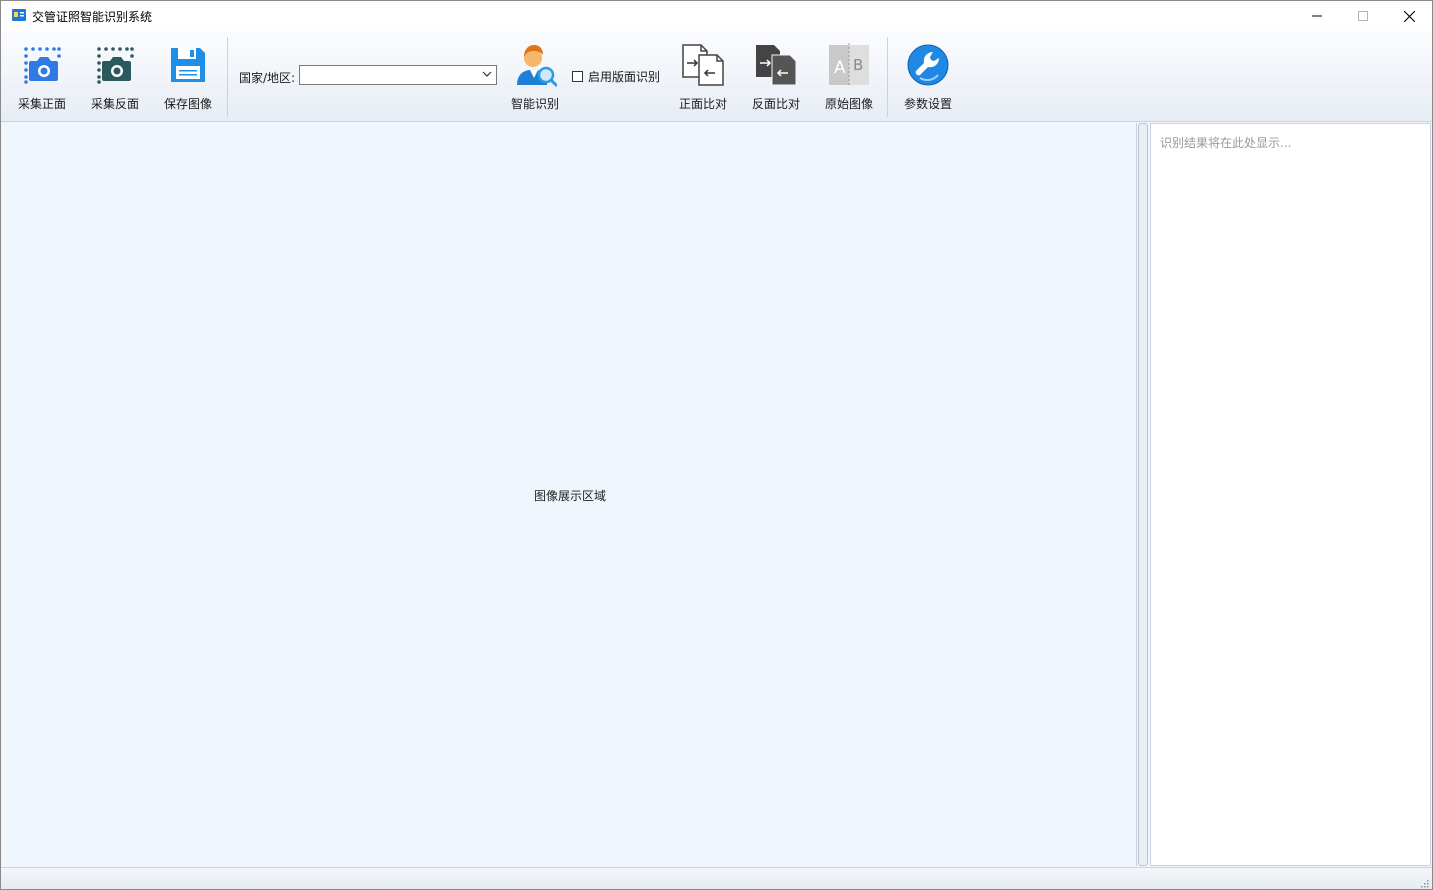 The width and height of the screenshot is (1433, 890). I want to click on close-button, so click(1409, 16).